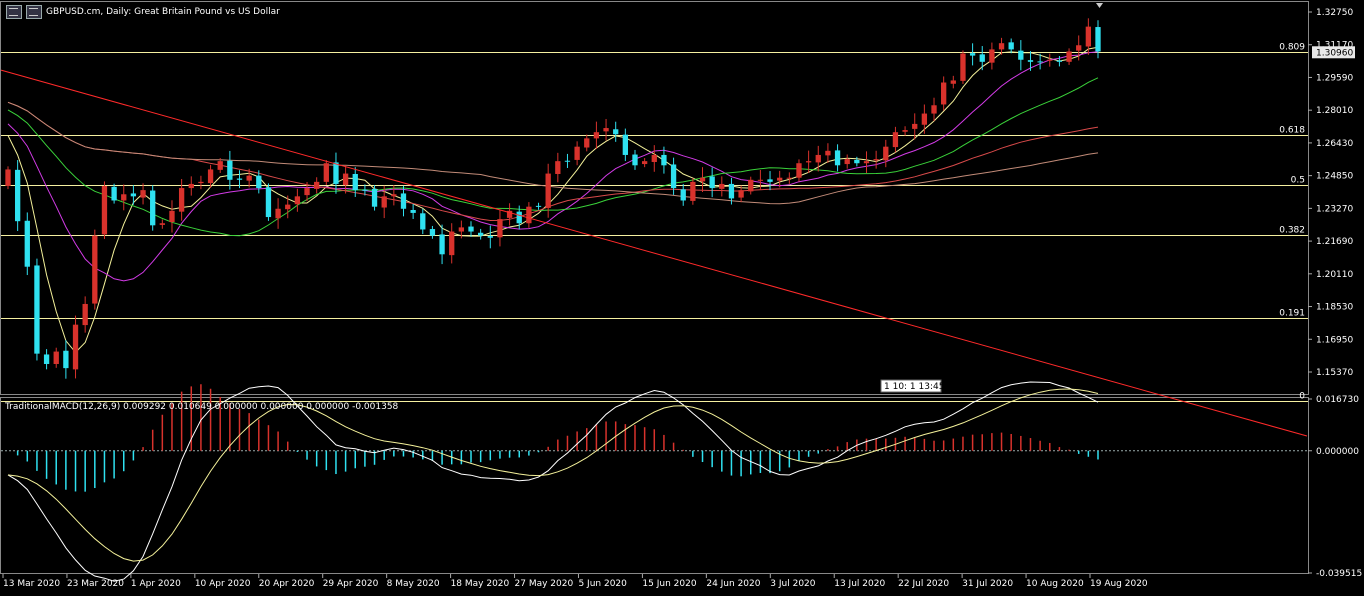 The image size is (1364, 596). Describe the element at coordinates (544, 584) in the screenshot. I see `time-label: 27 May 2020` at that location.